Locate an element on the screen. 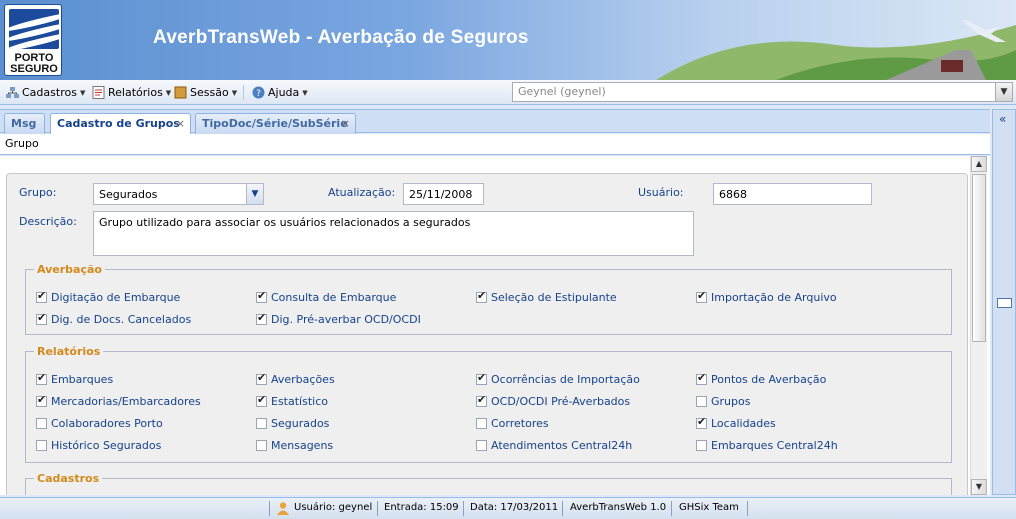 The width and height of the screenshot is (1016, 519). vertical-scrollbar: ▲ ▼ is located at coordinates (978, 325).